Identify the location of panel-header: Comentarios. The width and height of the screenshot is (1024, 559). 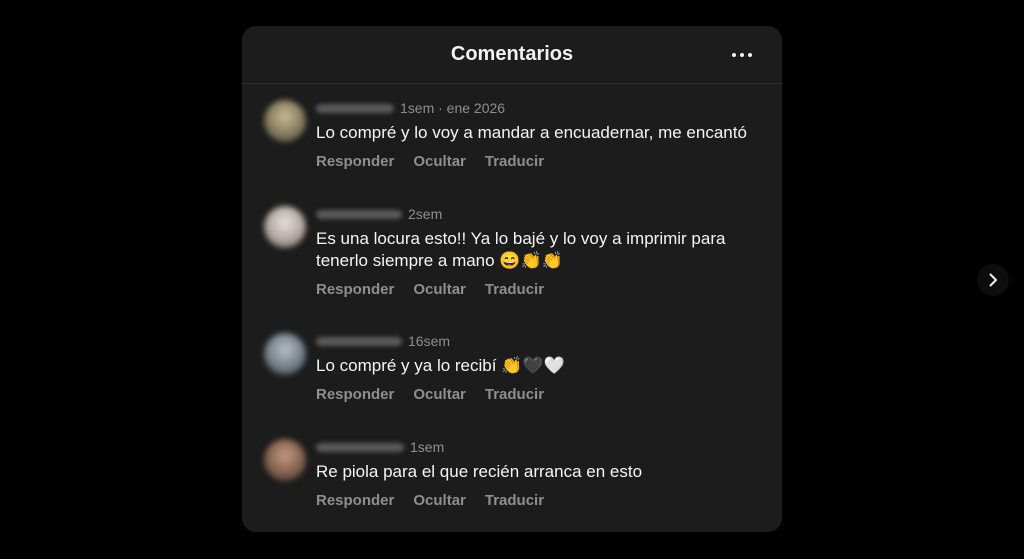
(512, 55).